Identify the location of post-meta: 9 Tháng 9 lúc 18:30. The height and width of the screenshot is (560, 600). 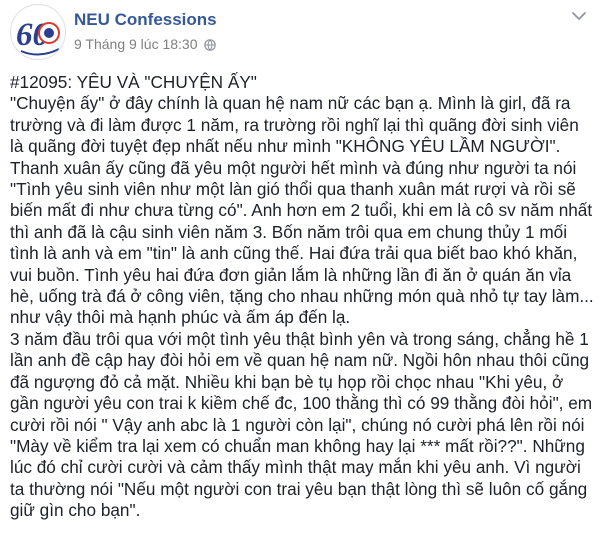
(145, 44).